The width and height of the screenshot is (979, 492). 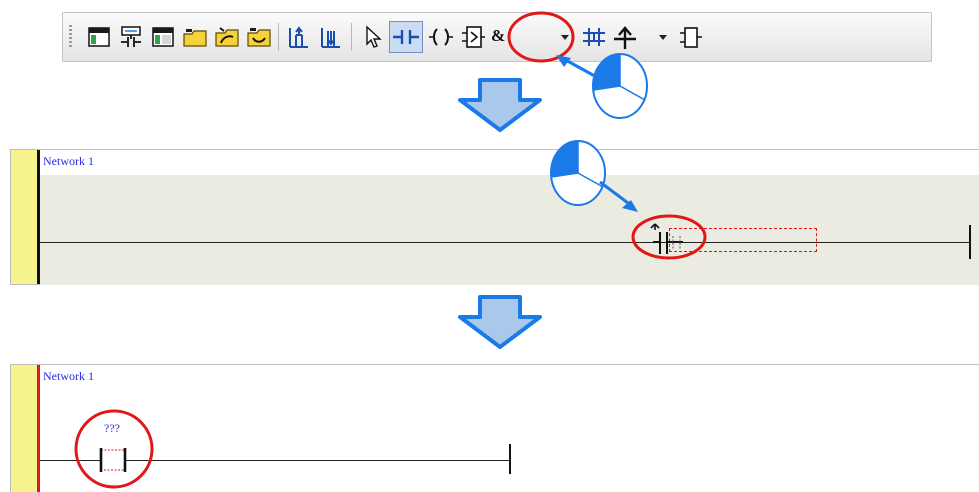 What do you see at coordinates (510, 459) in the screenshot?
I see `rung-end-marker` at bounding box center [510, 459].